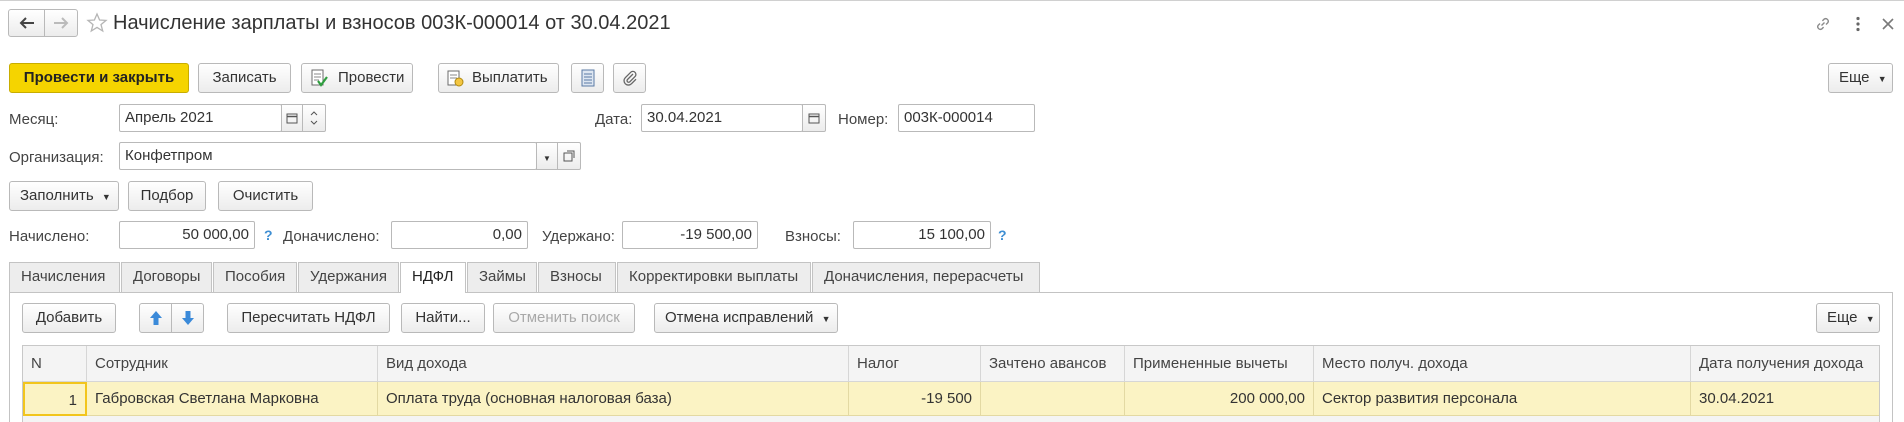  I want to click on month-label: Месяц:, so click(34, 119).